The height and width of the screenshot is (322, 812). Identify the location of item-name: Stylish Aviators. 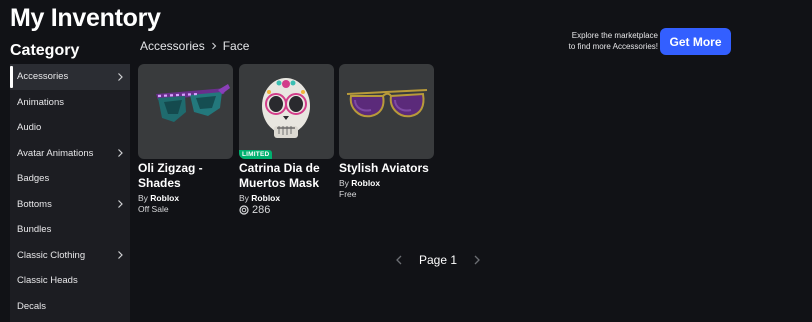
(386, 168).